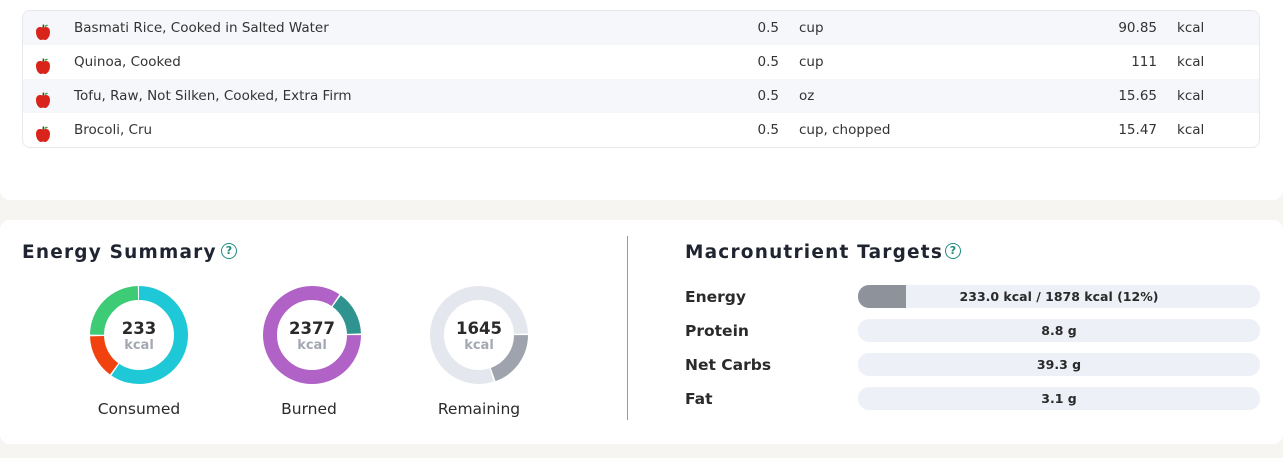  I want to click on macro-label-net-carbs: Net Carbs, so click(728, 365).